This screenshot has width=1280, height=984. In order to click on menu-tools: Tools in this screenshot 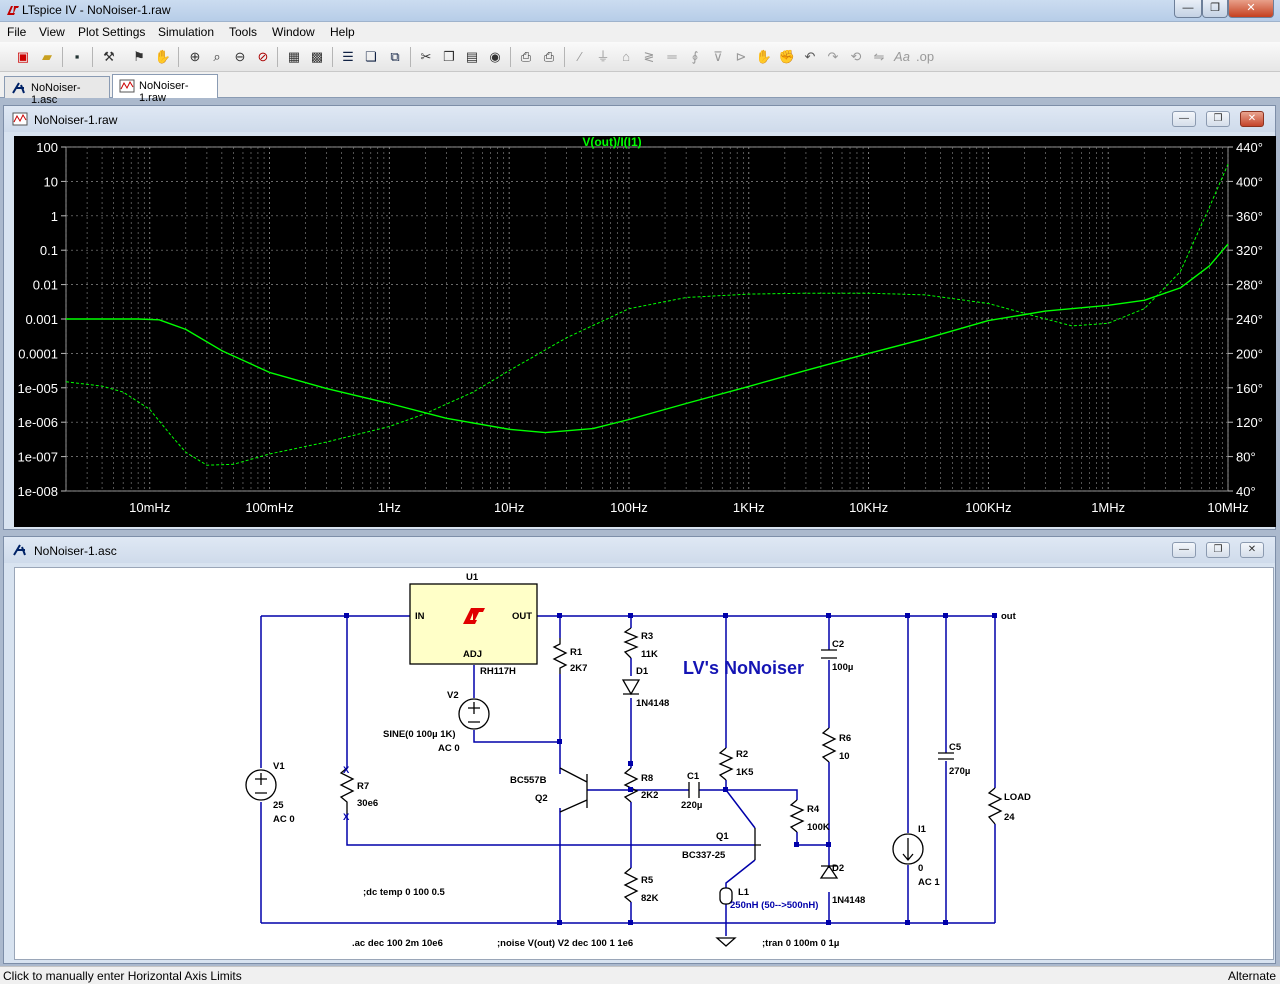, I will do `click(243, 32)`.